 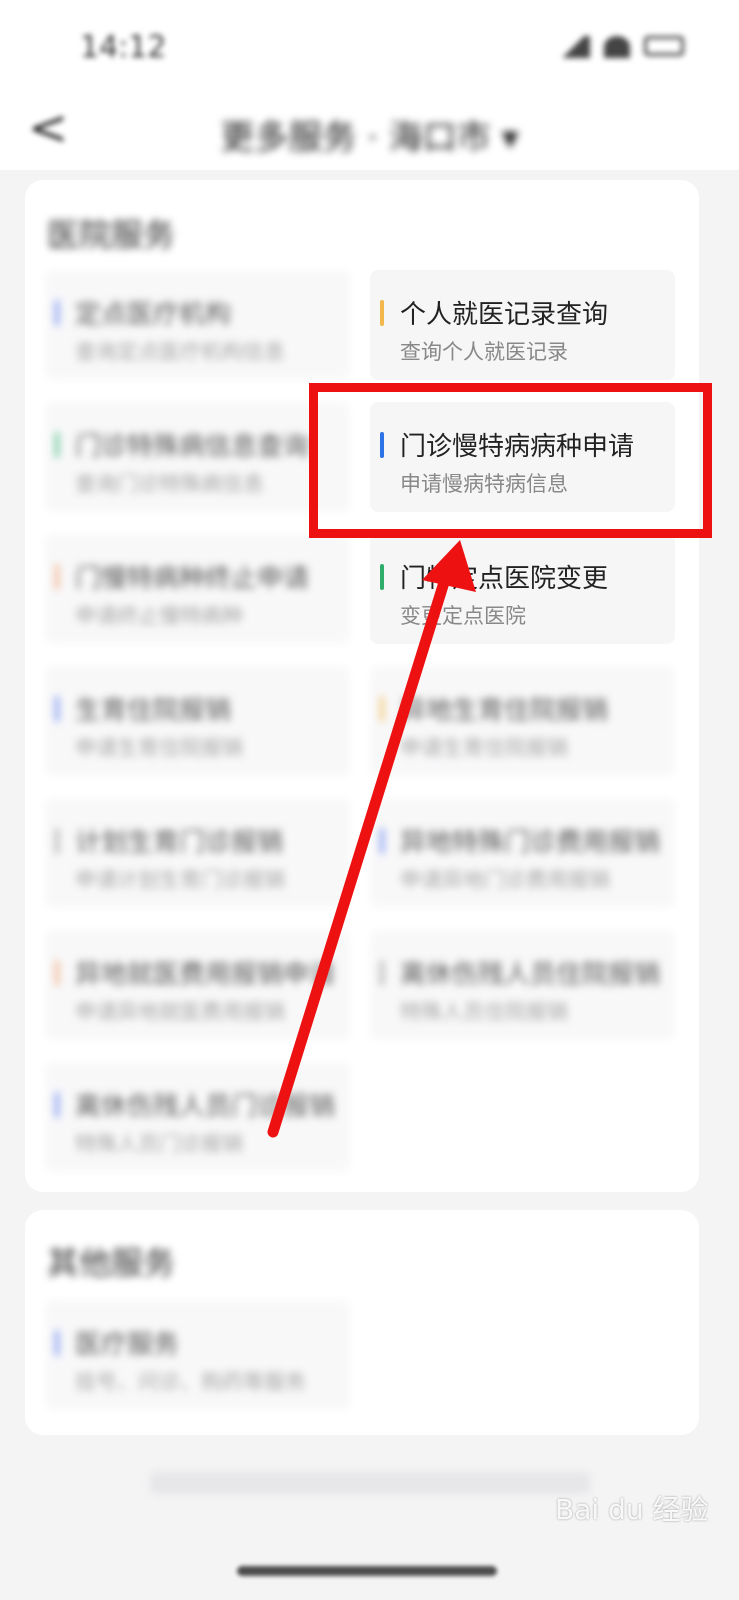 I want to click on watermark: Bai du 经验, so click(x=632, y=1509).